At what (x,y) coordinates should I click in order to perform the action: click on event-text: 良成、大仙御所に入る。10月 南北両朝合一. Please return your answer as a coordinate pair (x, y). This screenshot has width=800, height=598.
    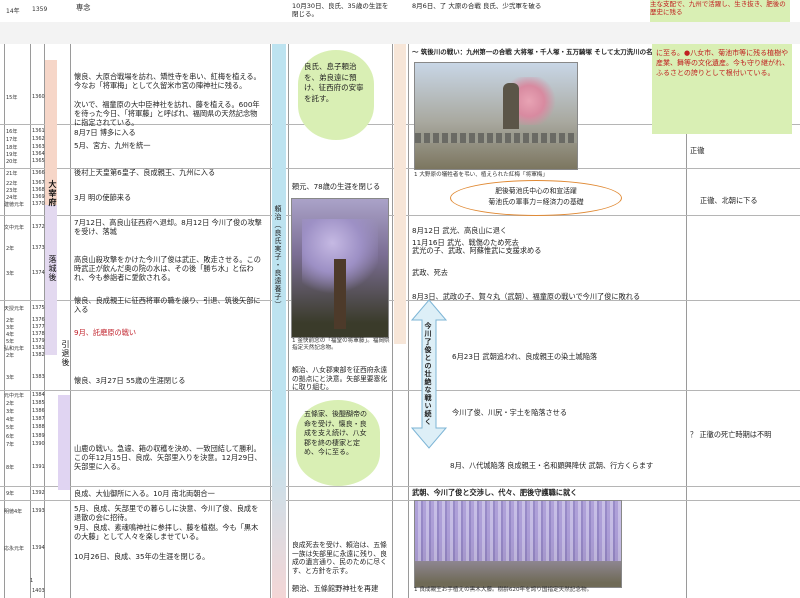
    Looking at the image, I should click on (144, 493).